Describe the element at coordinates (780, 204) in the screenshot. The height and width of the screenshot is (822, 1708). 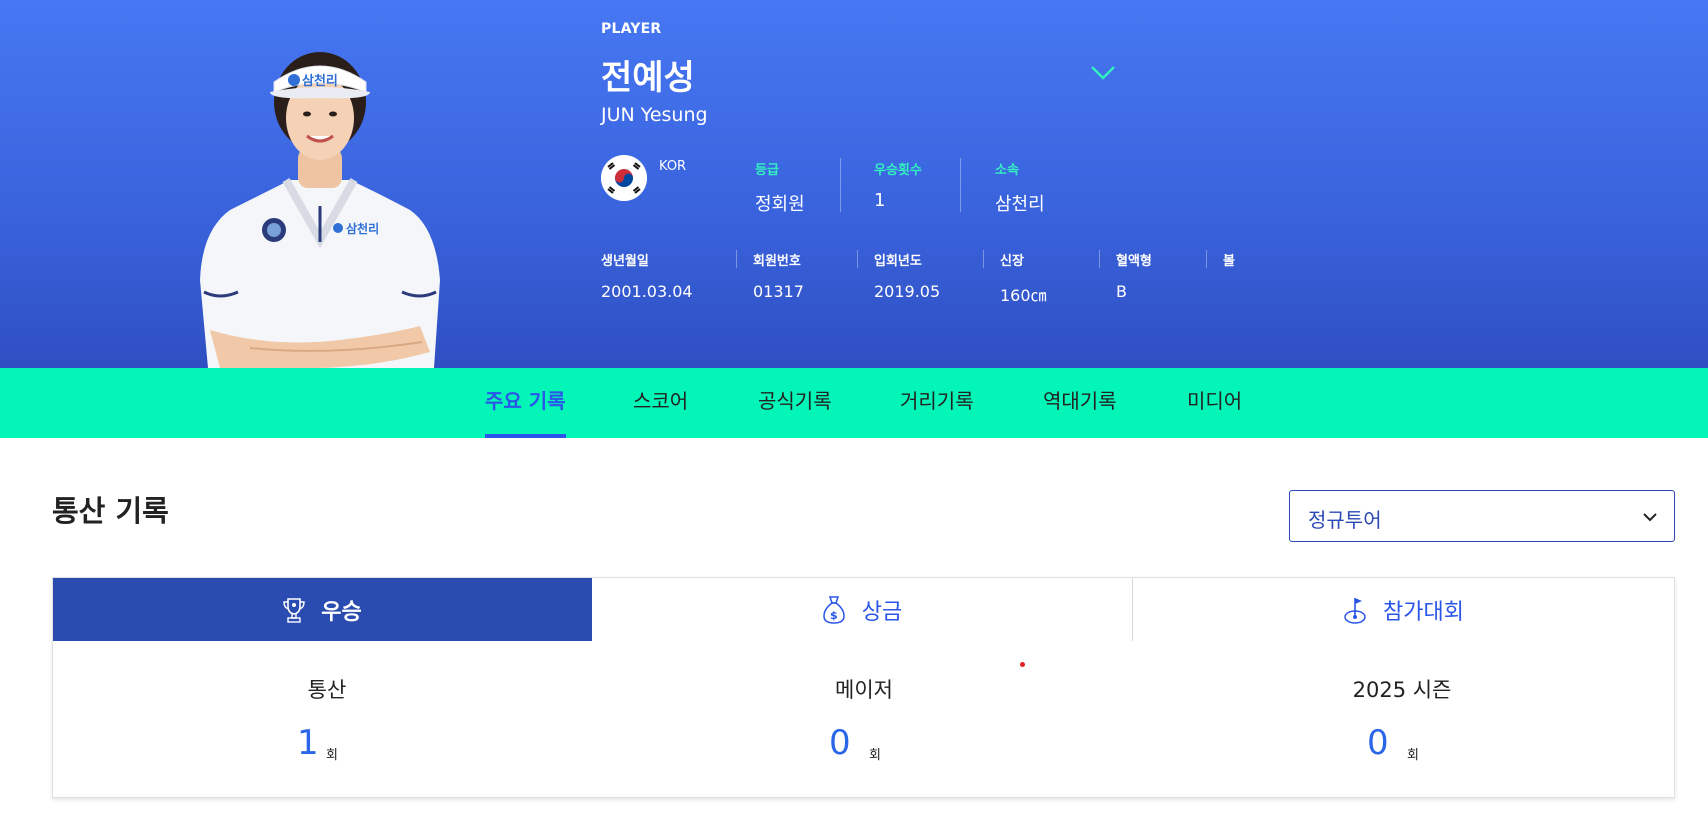
I see `stat-value-grade: 정회원` at that location.